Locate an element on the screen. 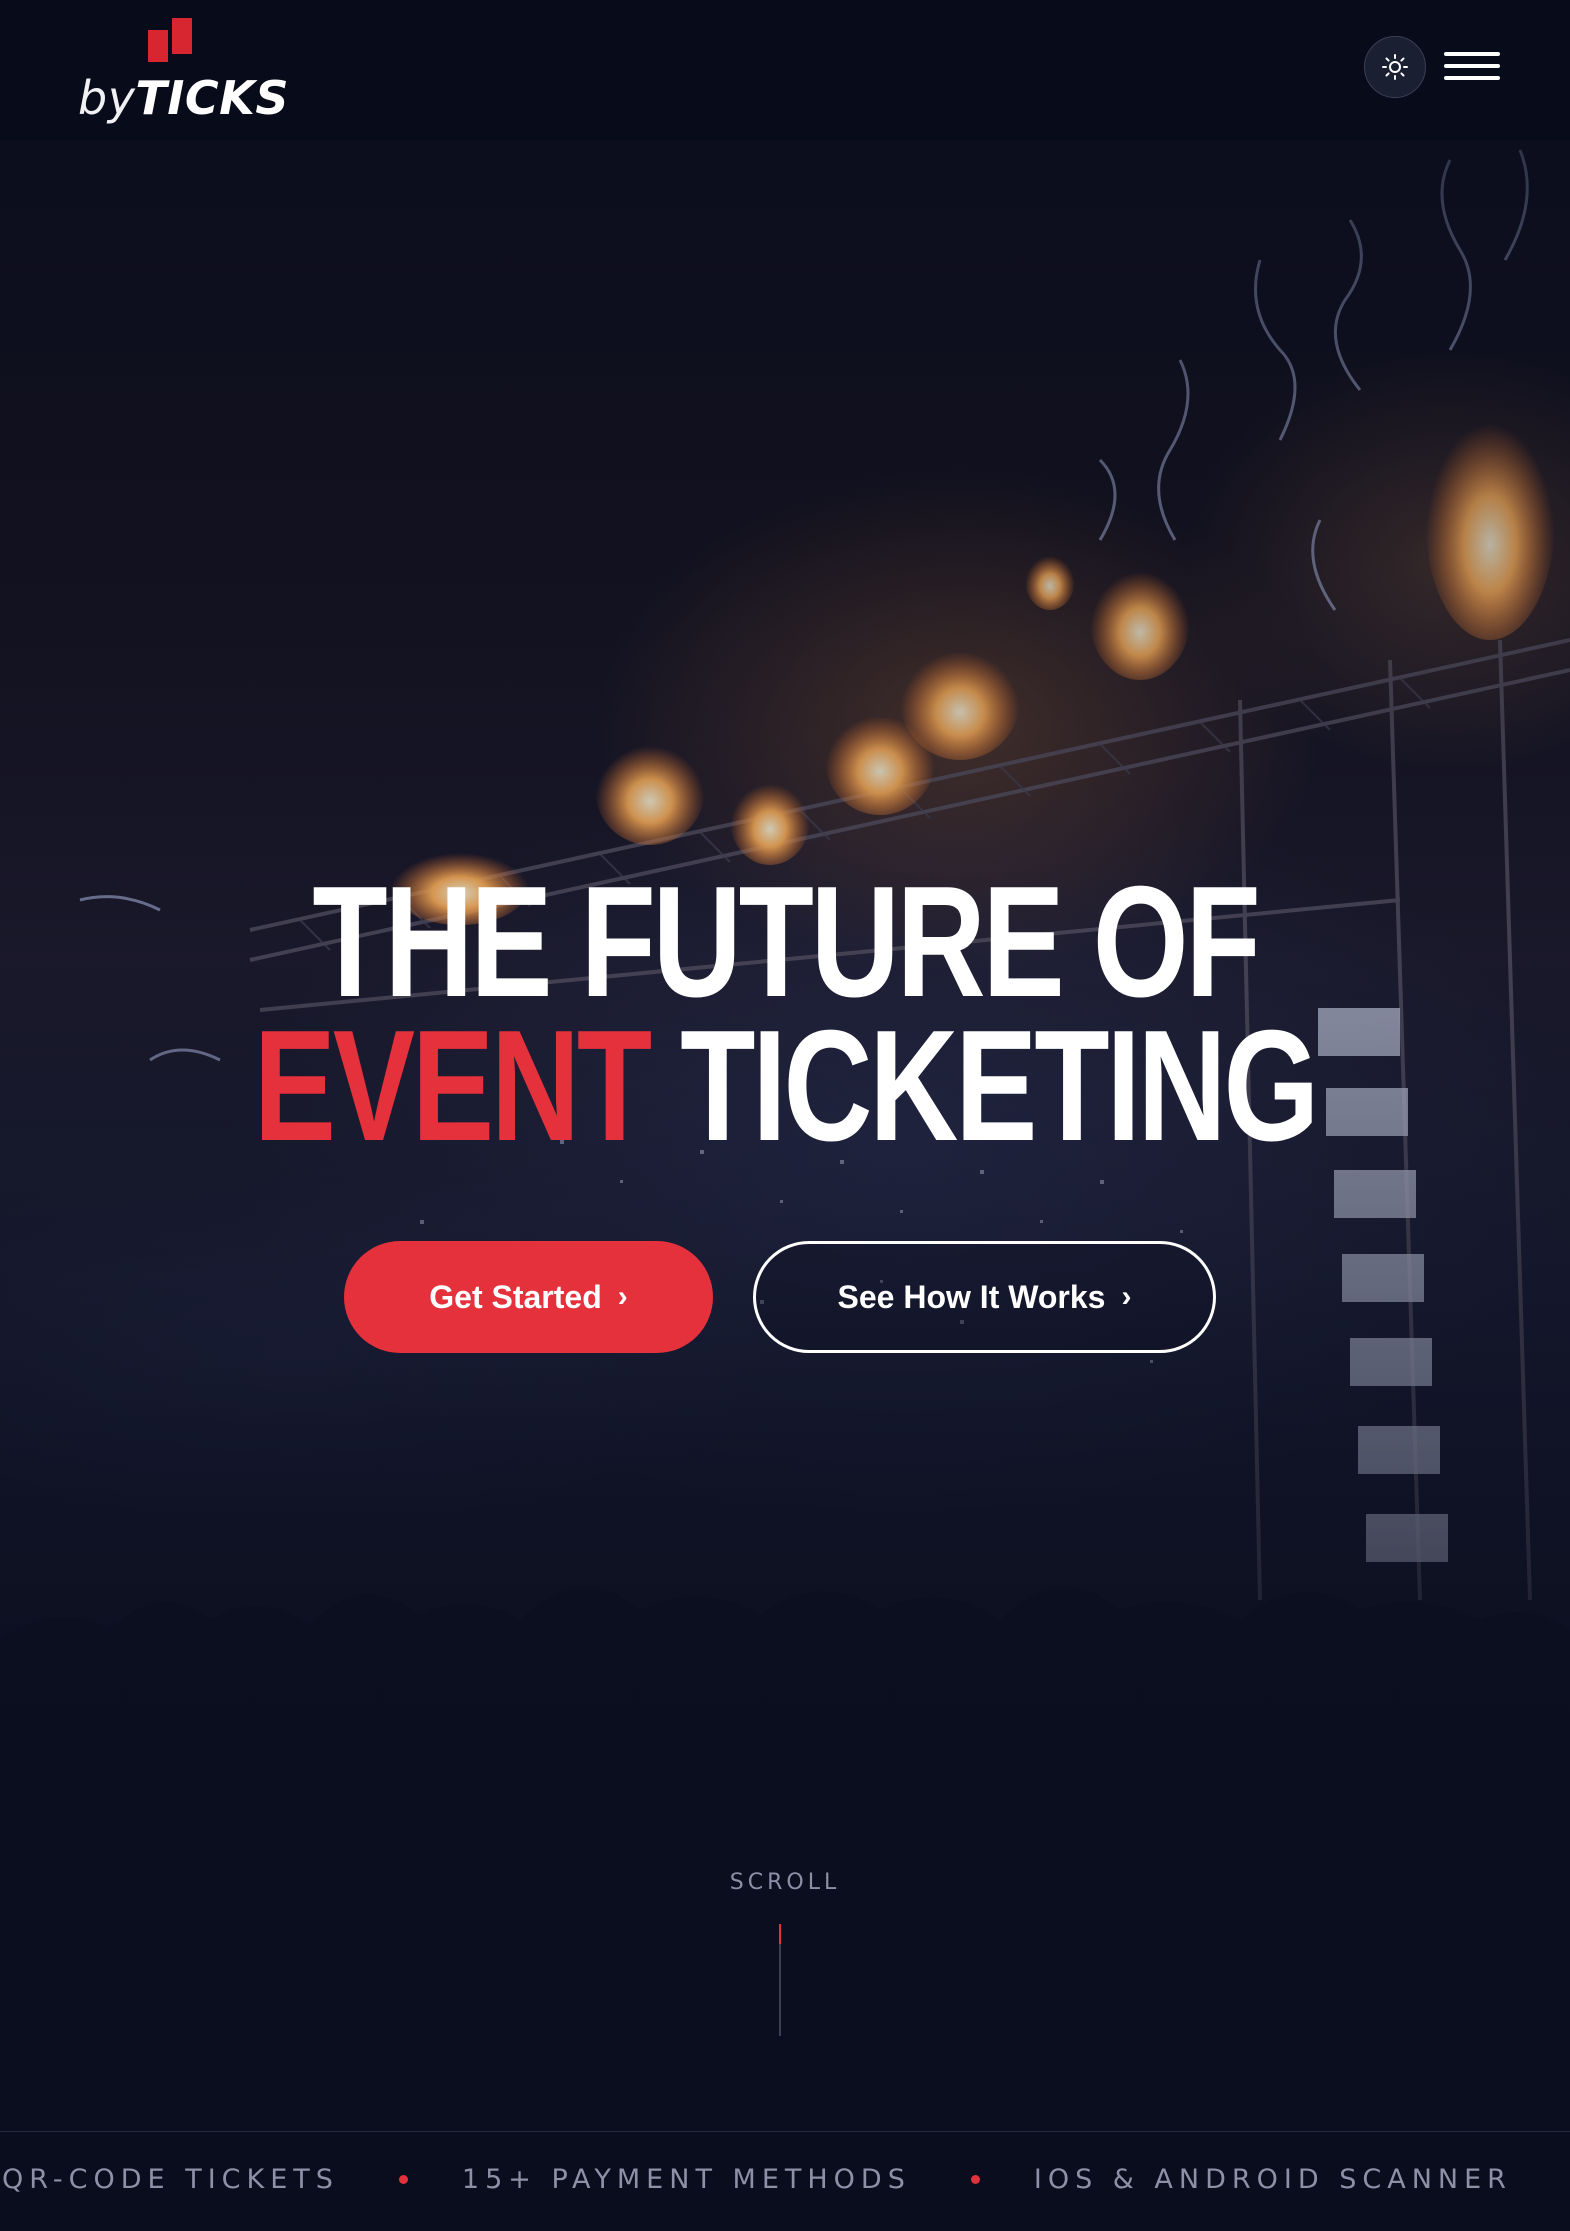 This screenshot has width=1570, height=2231. menu-bar-top is located at coordinates (1472, 54).